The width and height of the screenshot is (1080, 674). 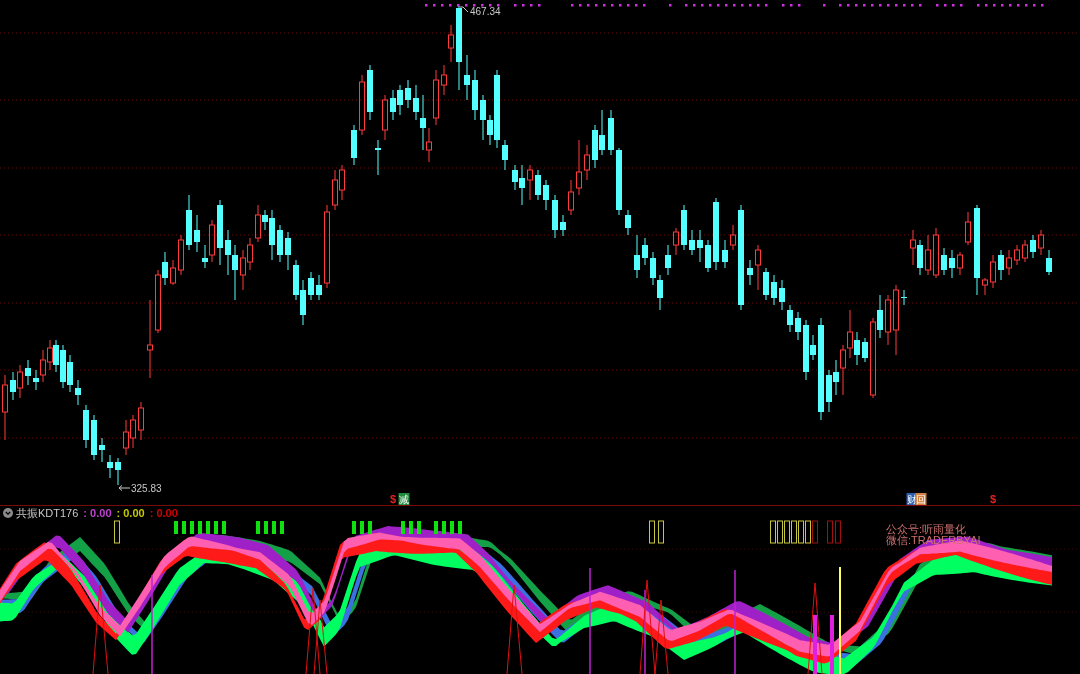 I want to click on promo-text: 公众号:听雨量化, so click(x=926, y=529).